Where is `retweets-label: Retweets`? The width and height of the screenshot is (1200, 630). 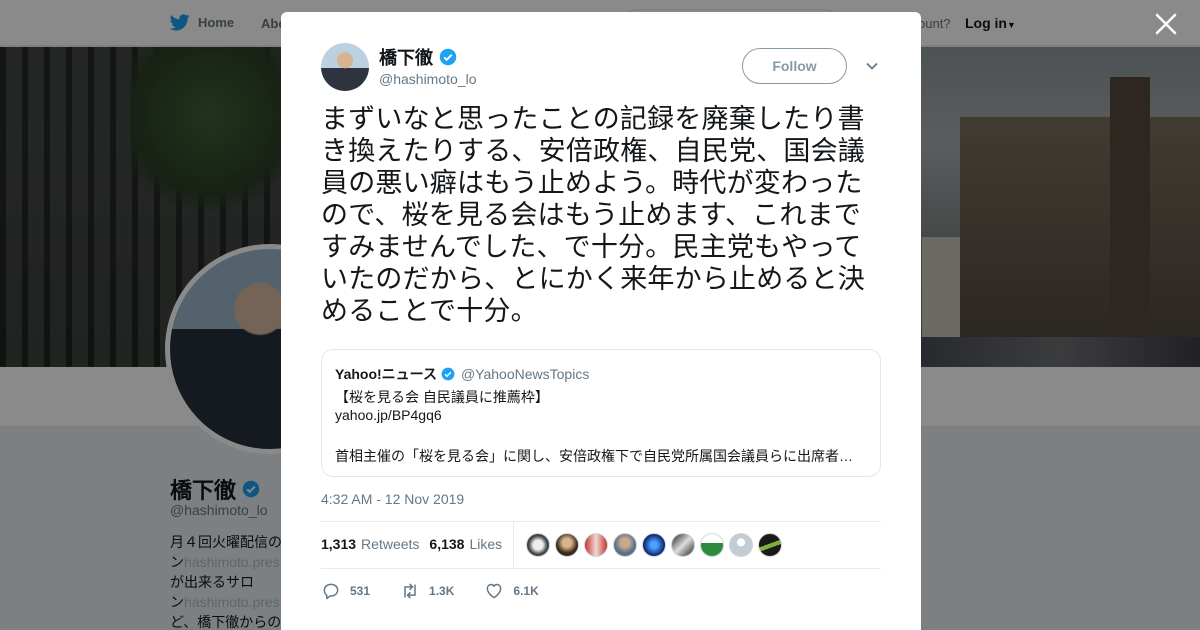
retweets-label: Retweets is located at coordinates (390, 544).